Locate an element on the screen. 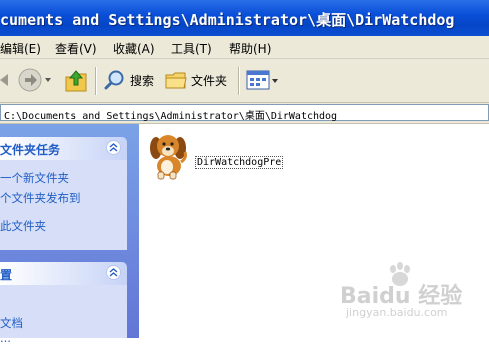 This screenshot has width=489, height=345. other-places-title: 置 is located at coordinates (6, 275).